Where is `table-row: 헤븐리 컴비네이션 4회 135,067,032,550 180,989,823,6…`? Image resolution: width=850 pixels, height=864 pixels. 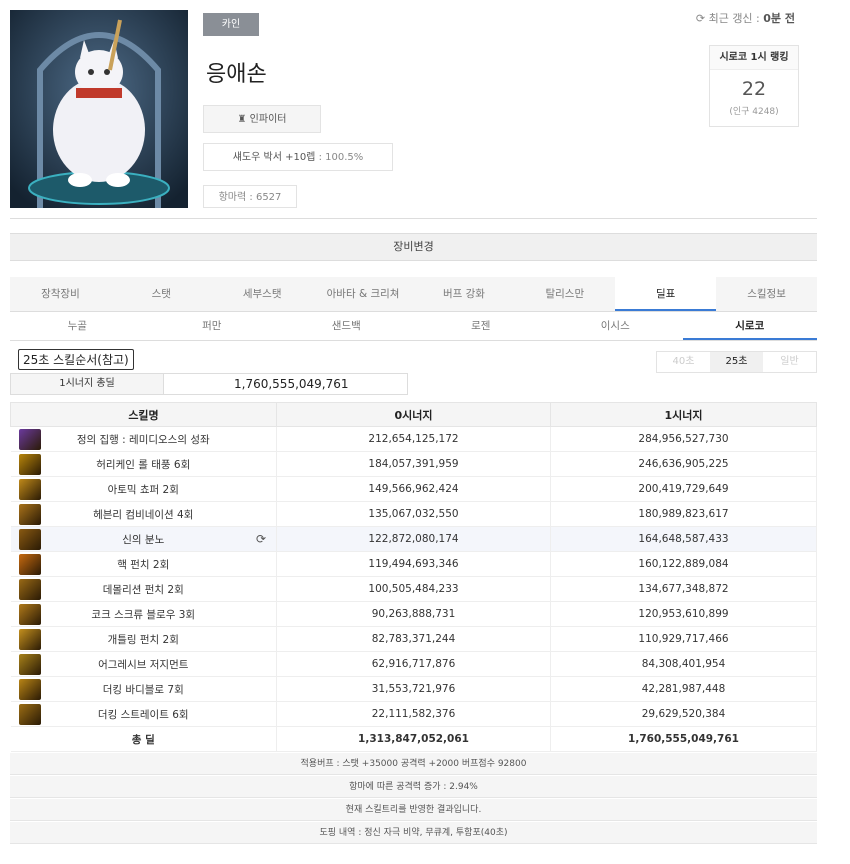 table-row: 헤븐리 컴비네이션 4회 135,067,032,550 180,989,823,6… is located at coordinates (413, 514).